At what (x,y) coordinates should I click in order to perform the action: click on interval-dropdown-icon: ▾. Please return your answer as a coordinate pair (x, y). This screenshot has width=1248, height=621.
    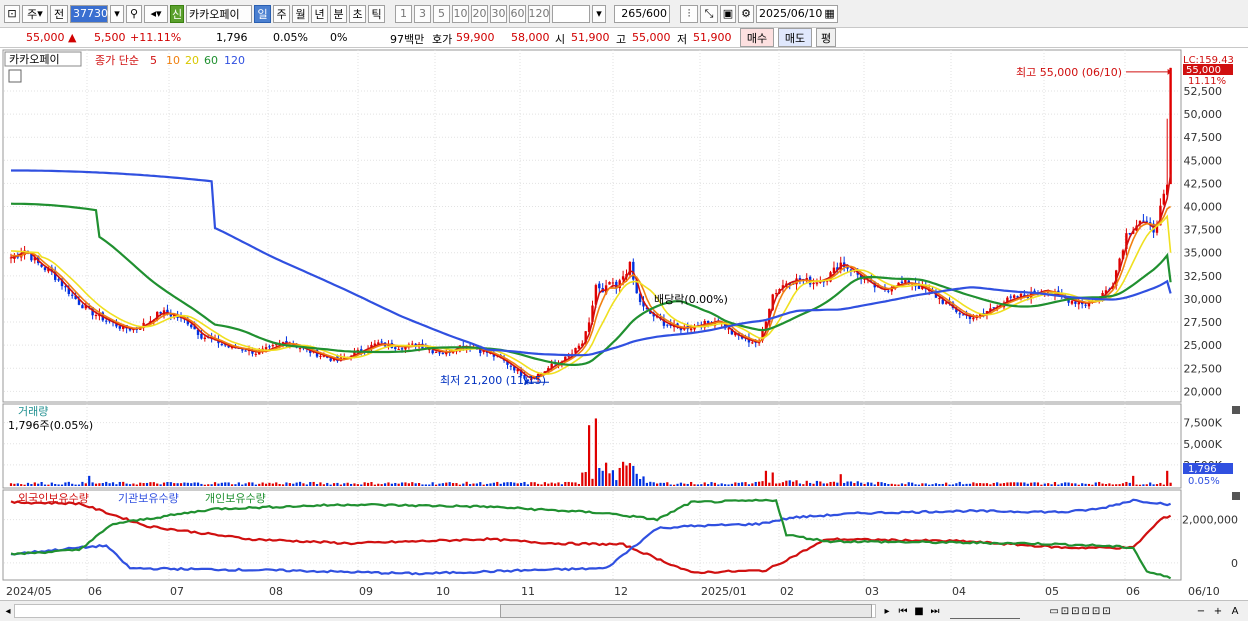
    Looking at the image, I should click on (599, 13).